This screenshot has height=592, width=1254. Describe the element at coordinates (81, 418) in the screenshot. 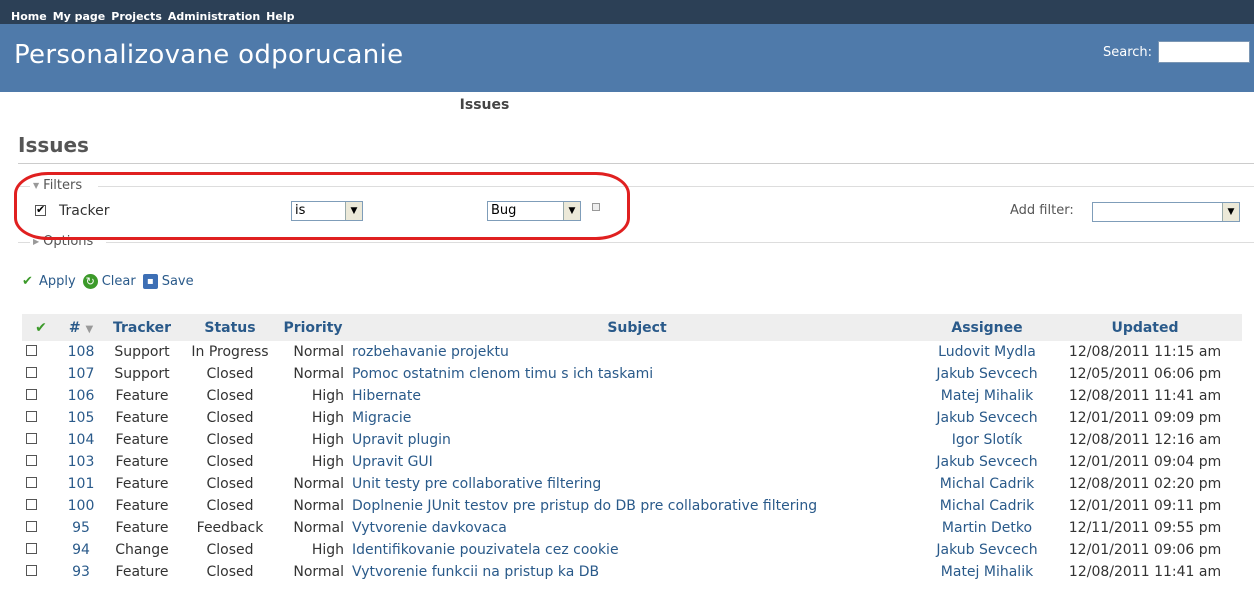

I see `issue-id-link: 105` at that location.